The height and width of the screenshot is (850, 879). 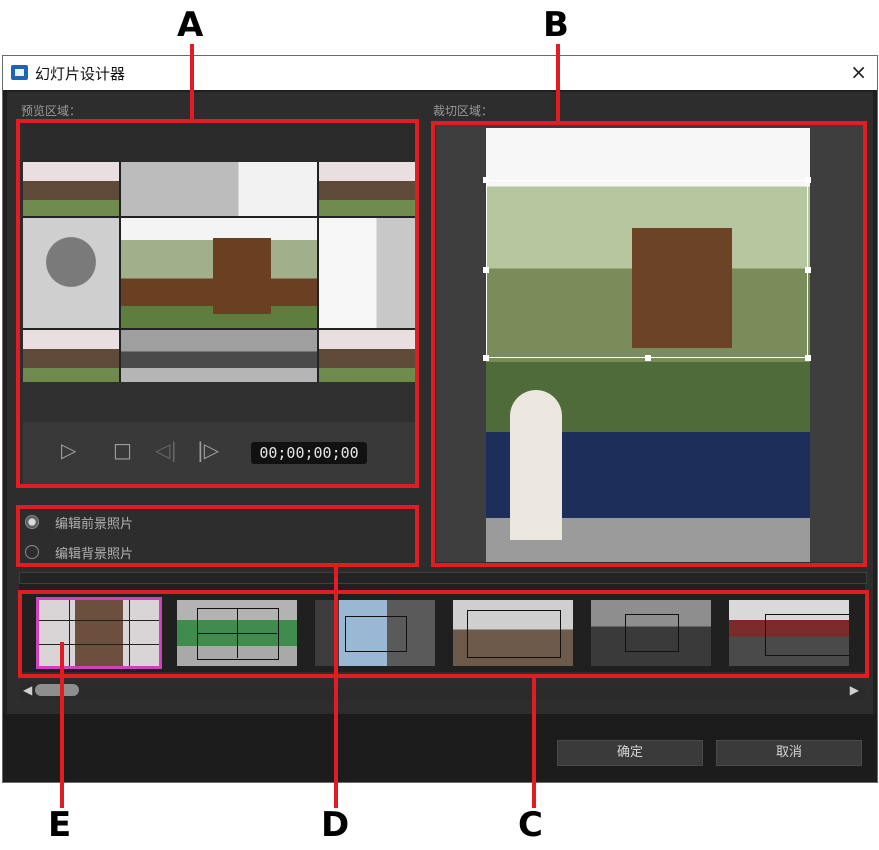 What do you see at coordinates (440, 73) in the screenshot?
I see `title-bar: 幻灯片设计器 ×` at bounding box center [440, 73].